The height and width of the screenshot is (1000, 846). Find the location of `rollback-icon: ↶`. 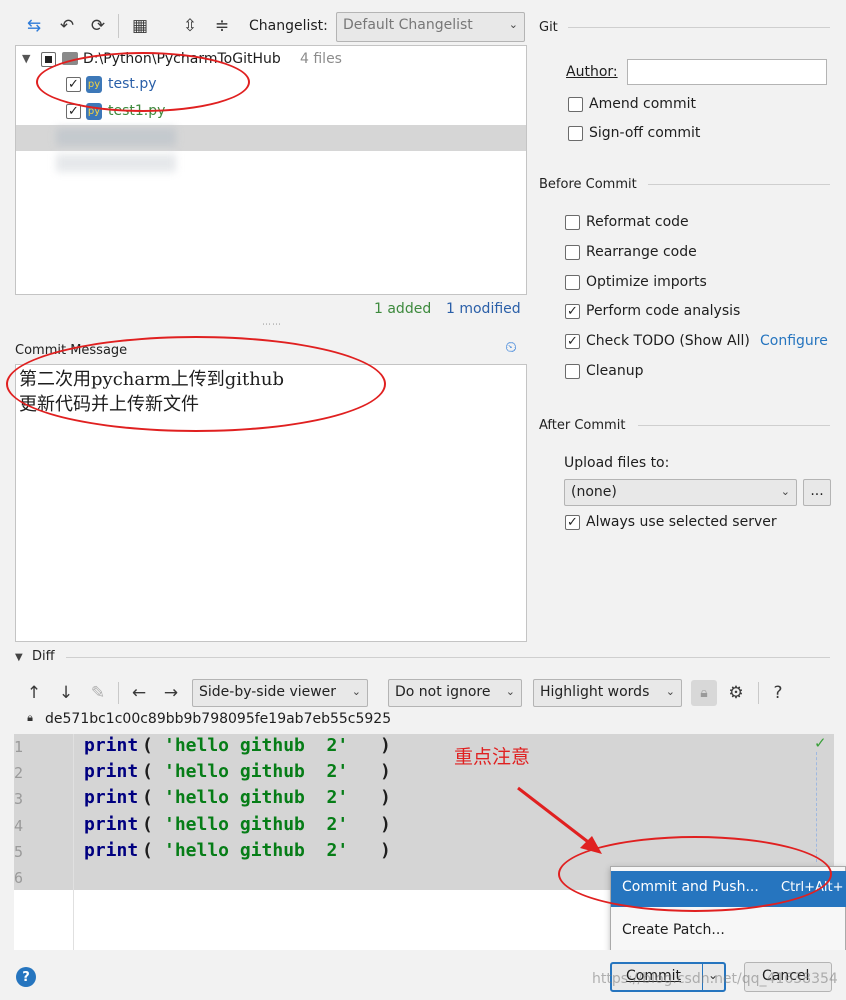

rollback-icon: ↶ is located at coordinates (67, 26).